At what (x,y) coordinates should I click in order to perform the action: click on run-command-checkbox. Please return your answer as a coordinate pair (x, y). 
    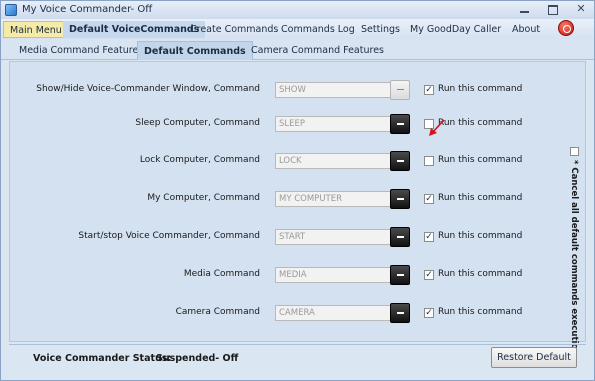
    Looking at the image, I should click on (429, 161).